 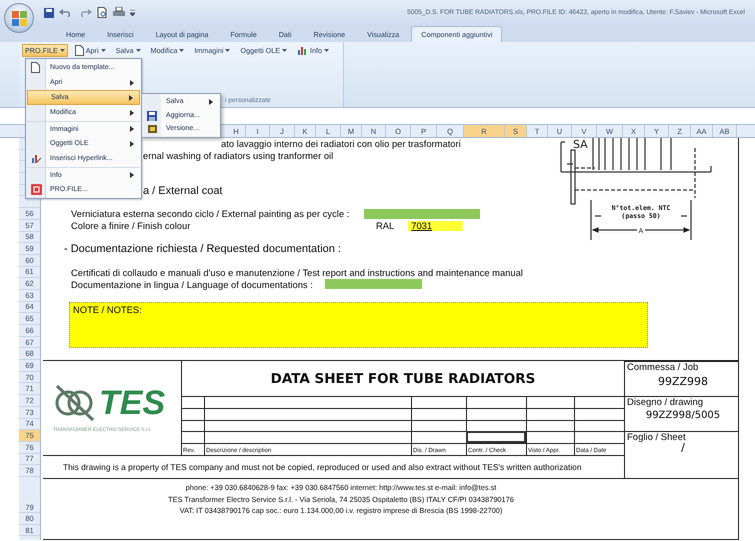 I want to click on floppy-icon, so click(x=152, y=115).